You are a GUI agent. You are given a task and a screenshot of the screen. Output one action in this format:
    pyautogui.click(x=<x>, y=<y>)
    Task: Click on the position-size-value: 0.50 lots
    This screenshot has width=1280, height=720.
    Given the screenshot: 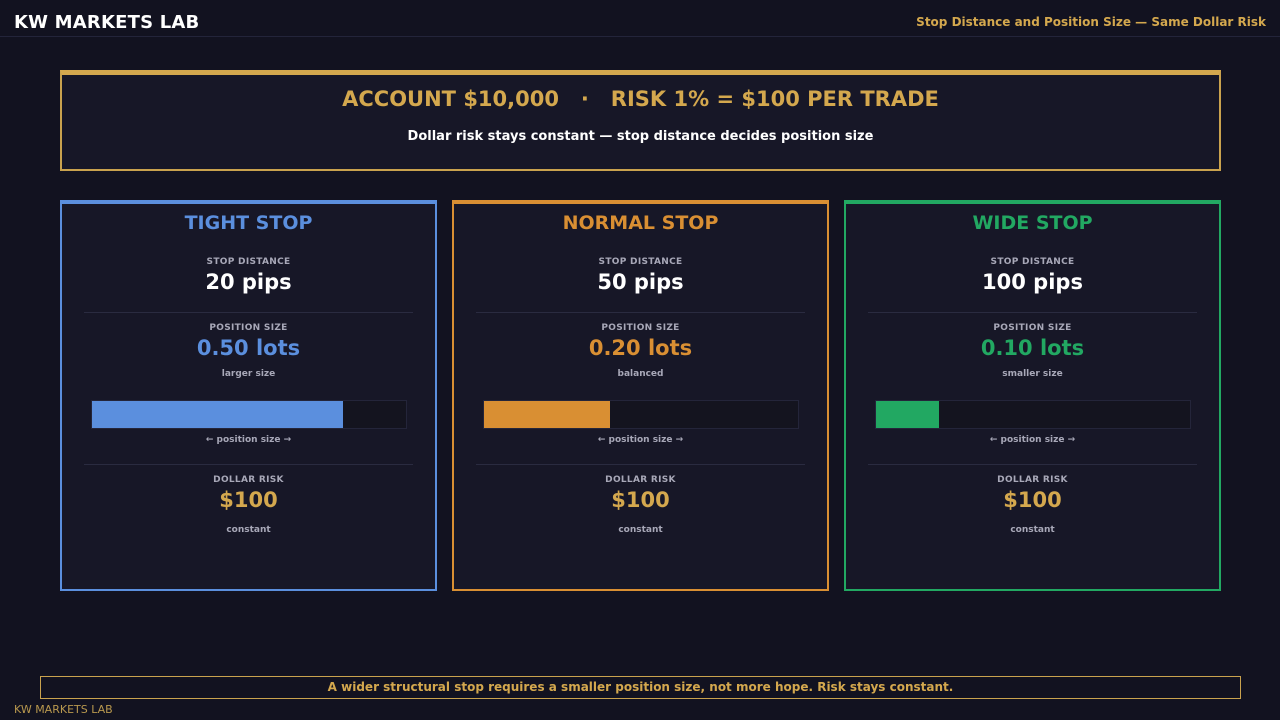 What is the action you would take?
    pyautogui.click(x=248, y=348)
    